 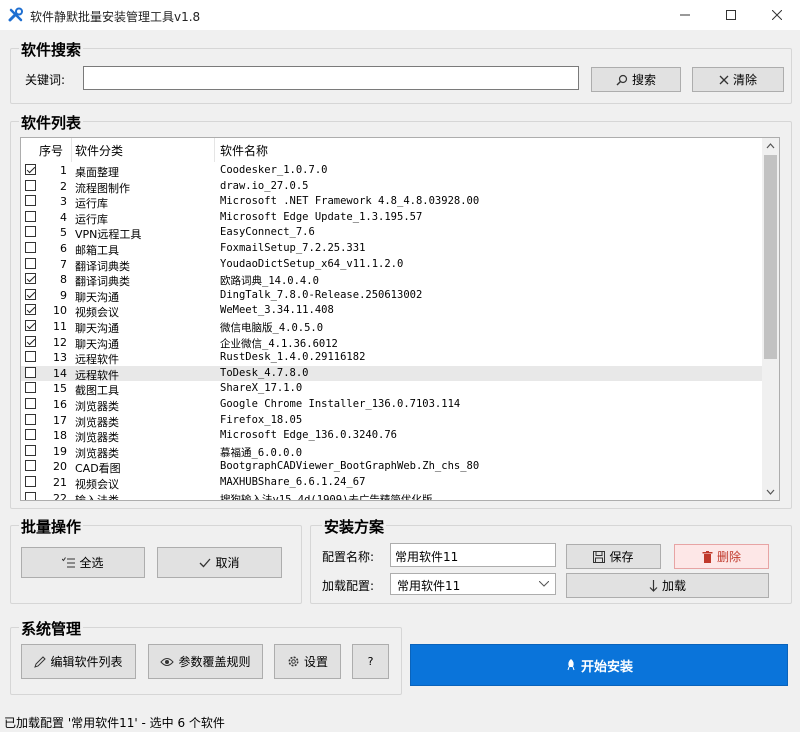 I want to click on load-config-button: 加载, so click(x=667, y=585).